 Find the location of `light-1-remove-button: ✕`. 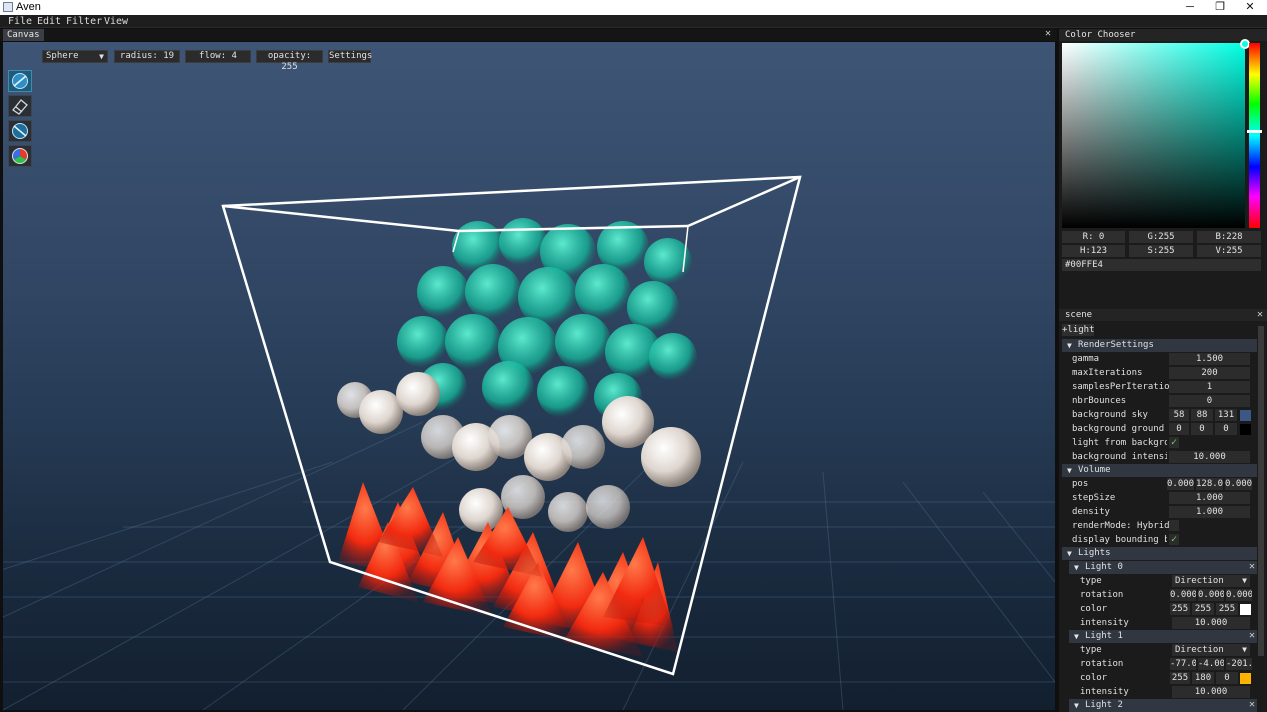

light-1-remove-button: ✕ is located at coordinates (1252, 636).